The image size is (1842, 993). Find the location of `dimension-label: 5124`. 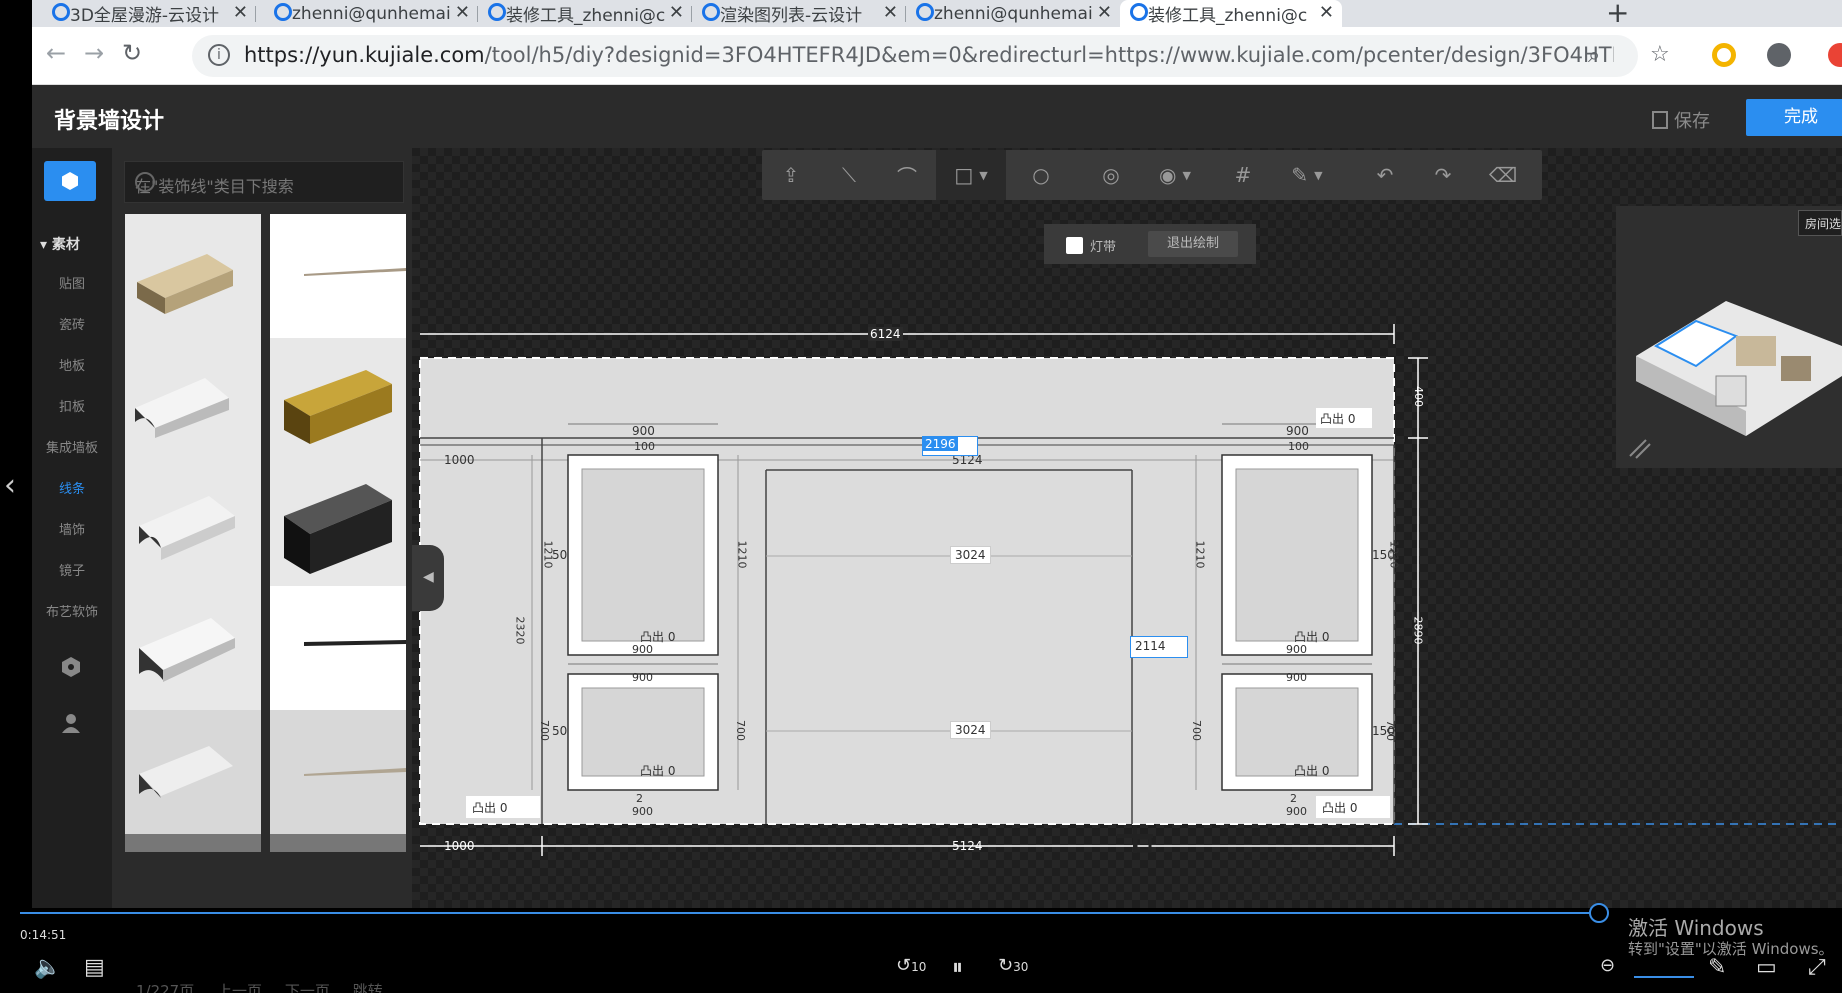

dimension-label: 5124 is located at coordinates (967, 846).